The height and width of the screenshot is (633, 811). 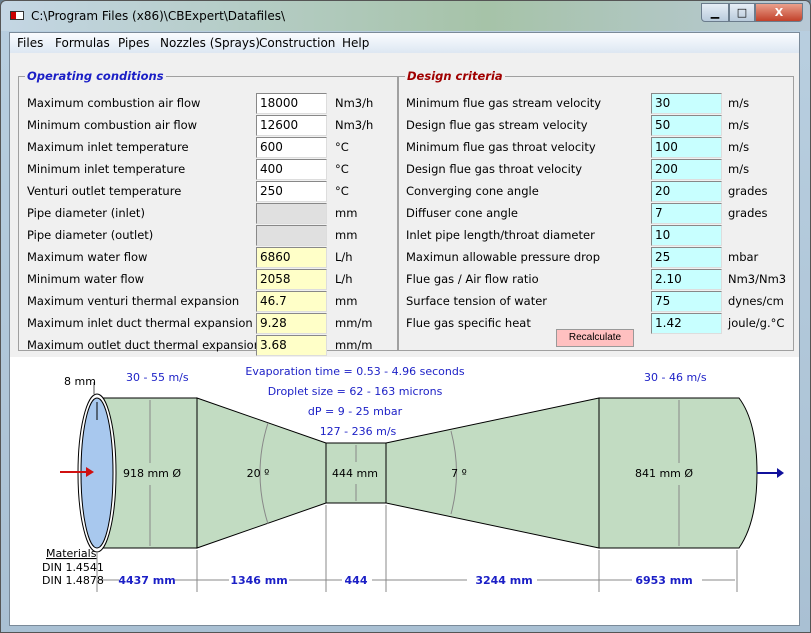 I want to click on diffuser-angle: 7 º, so click(x=459, y=473).